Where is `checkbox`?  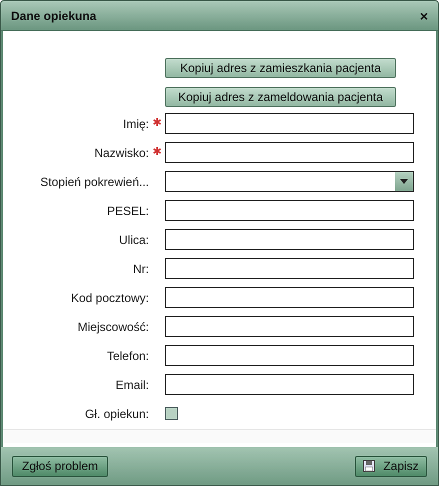
checkbox is located at coordinates (171, 413).